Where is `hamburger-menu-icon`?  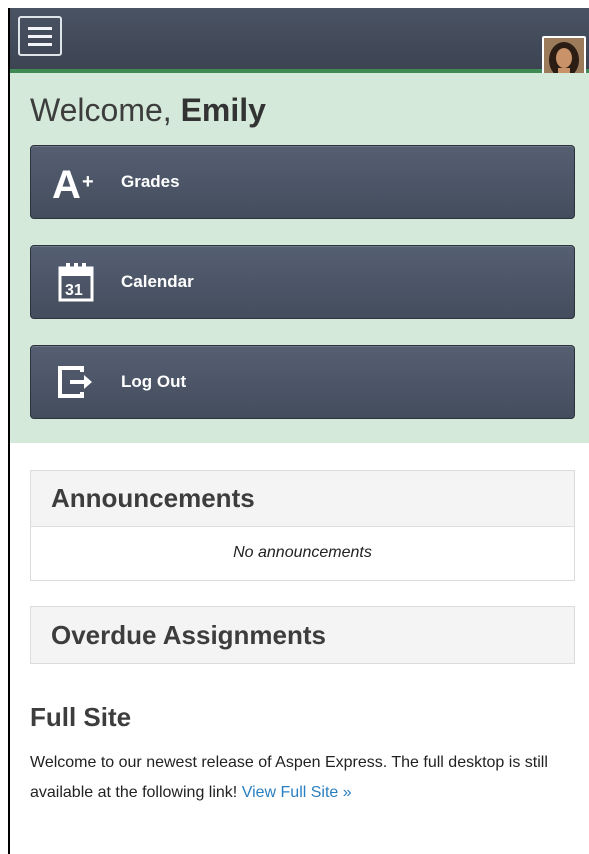
hamburger-menu-icon is located at coordinates (40, 36).